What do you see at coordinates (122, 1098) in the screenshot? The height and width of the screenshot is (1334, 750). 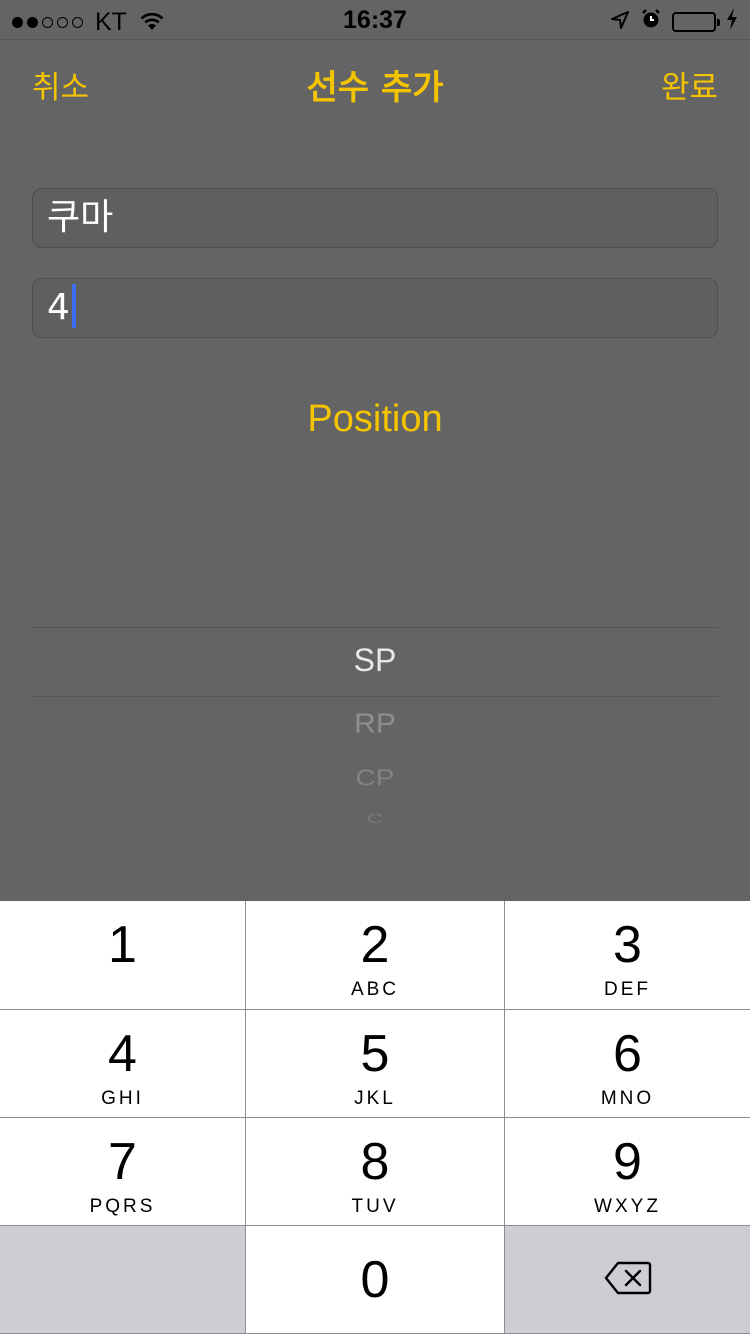 I see `key-letters: GHI` at bounding box center [122, 1098].